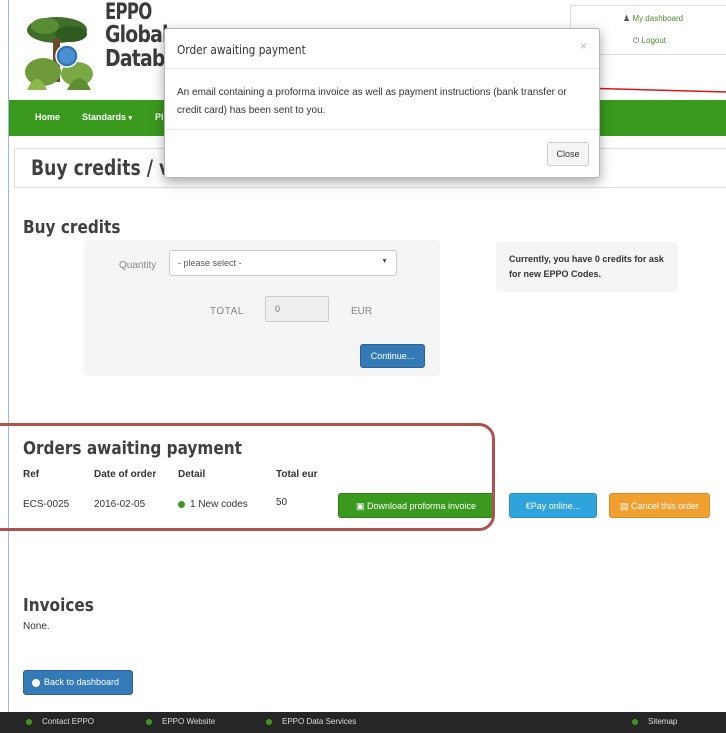 The image size is (726, 733). I want to click on footer-link-contact: Contact EPPO, so click(60, 721).